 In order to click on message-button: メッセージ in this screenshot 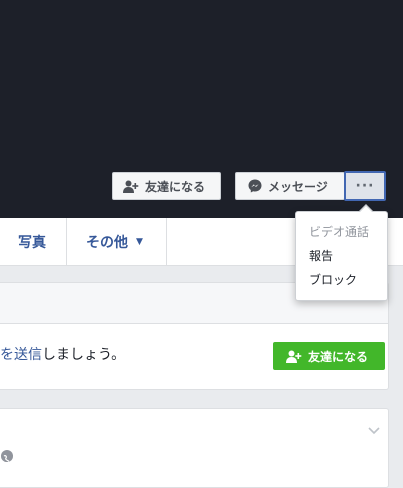, I will do `click(290, 186)`.